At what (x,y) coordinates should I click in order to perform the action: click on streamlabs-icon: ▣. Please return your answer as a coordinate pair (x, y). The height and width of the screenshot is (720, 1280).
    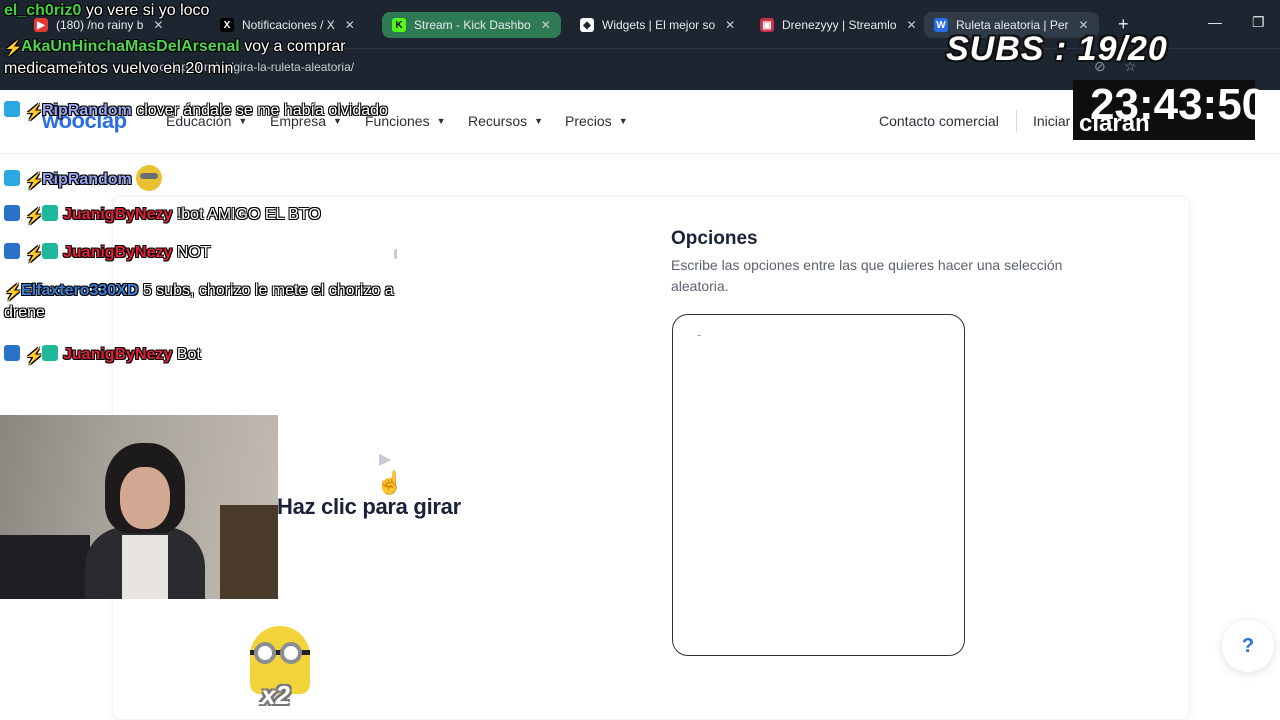
    Looking at the image, I should click on (767, 25).